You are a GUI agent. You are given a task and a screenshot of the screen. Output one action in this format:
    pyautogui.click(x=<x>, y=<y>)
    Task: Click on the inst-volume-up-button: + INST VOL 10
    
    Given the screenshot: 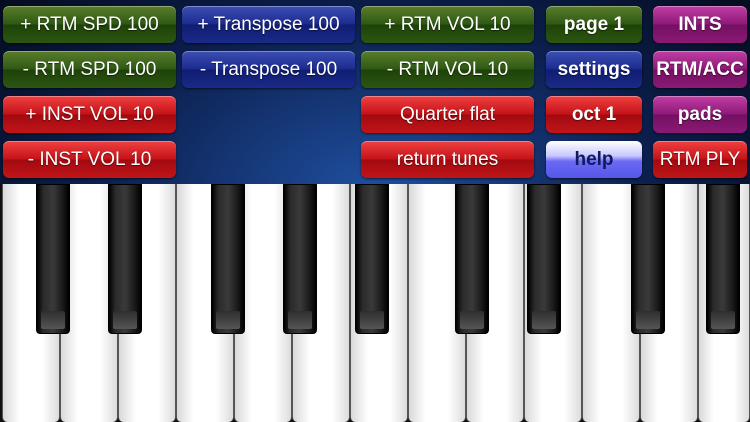 What is the action you would take?
    pyautogui.click(x=89, y=114)
    